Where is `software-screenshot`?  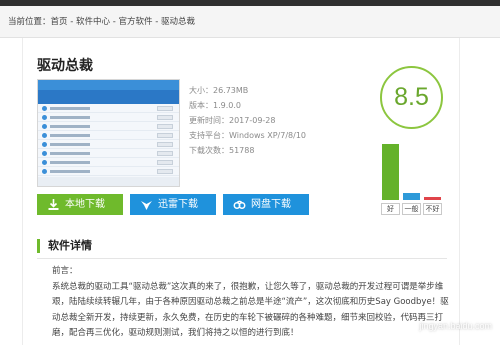 software-screenshot is located at coordinates (108, 133).